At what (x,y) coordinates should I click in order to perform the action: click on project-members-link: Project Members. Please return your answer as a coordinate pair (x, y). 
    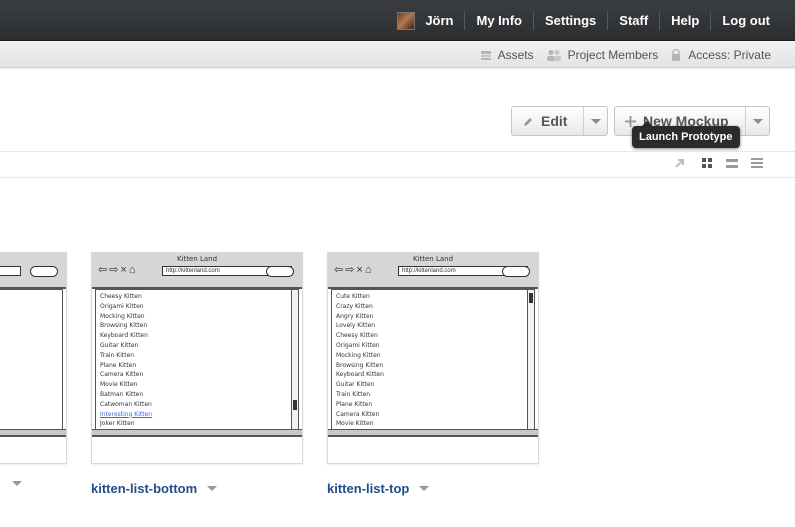
    Looking at the image, I should click on (602, 54).